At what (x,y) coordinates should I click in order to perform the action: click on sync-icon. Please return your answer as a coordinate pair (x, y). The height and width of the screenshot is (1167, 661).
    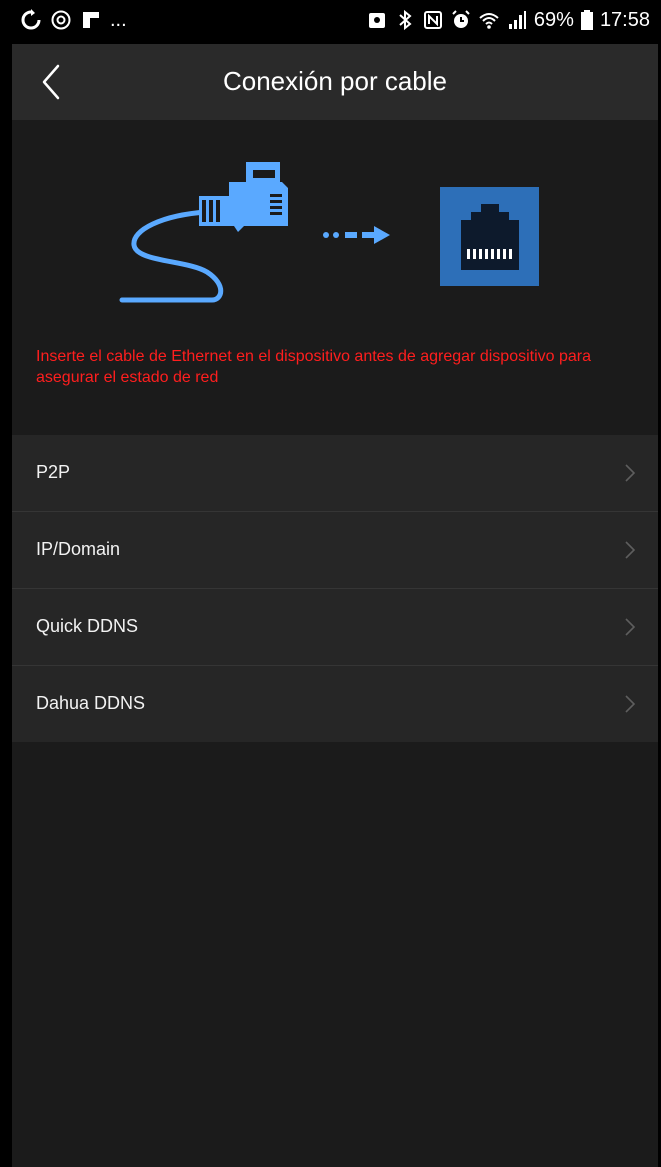
    Looking at the image, I should click on (31, 19).